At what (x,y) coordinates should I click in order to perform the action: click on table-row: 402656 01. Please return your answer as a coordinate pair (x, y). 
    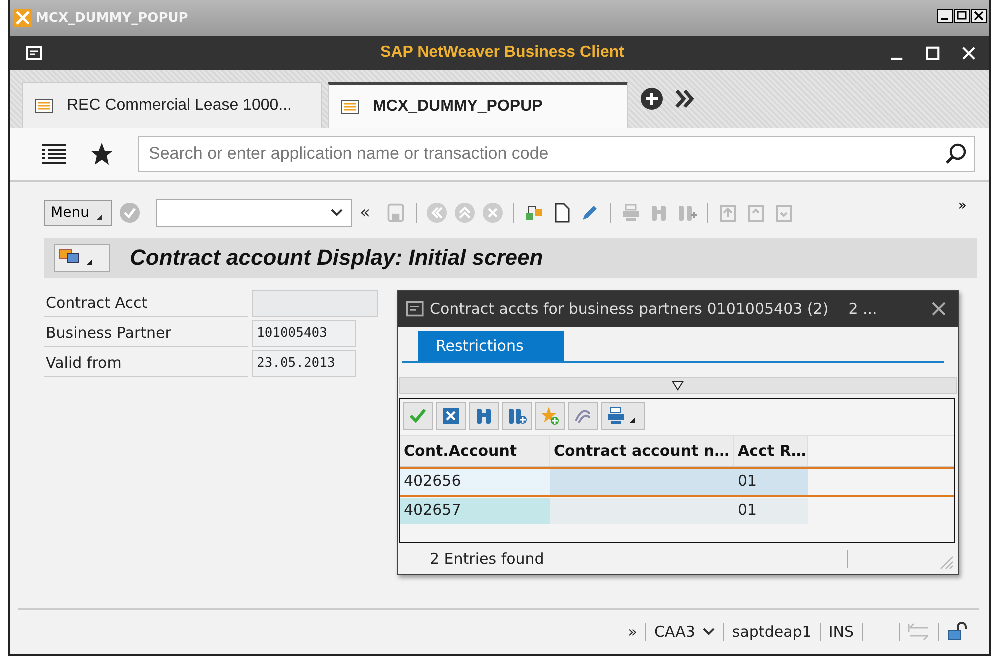
    Looking at the image, I should click on (677, 482).